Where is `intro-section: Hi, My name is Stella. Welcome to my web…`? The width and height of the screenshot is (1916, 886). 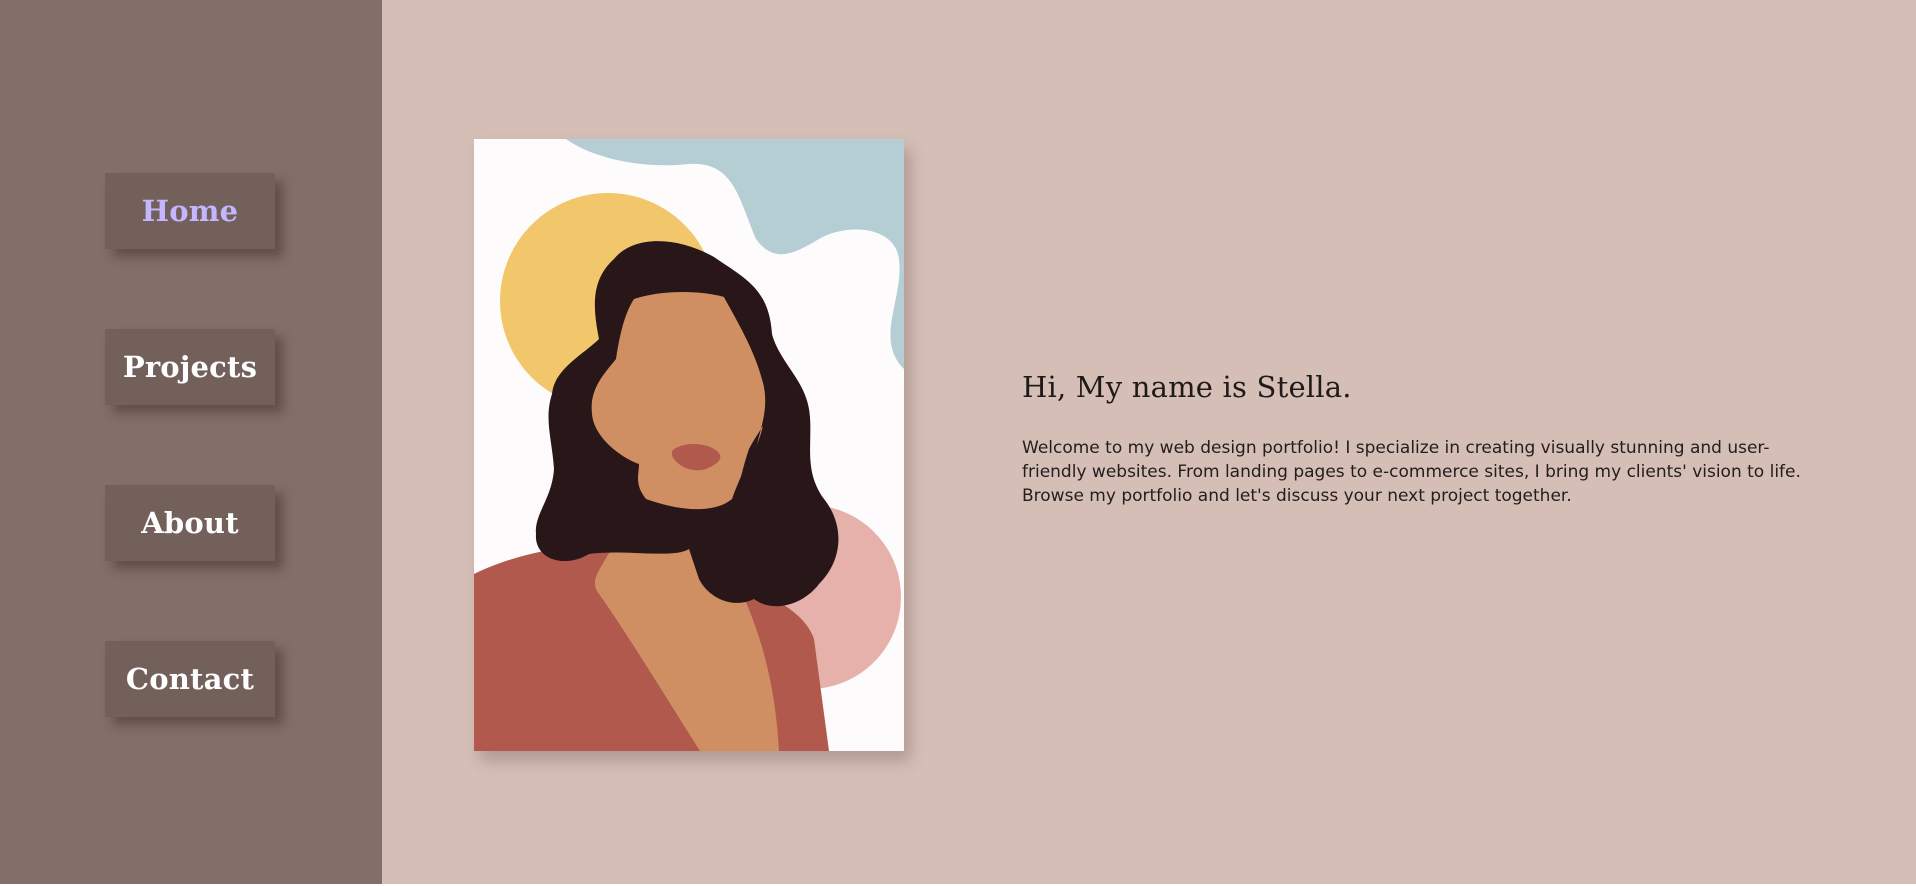 intro-section: Hi, My name is Stella. Welcome to my web… is located at coordinates (1422, 439).